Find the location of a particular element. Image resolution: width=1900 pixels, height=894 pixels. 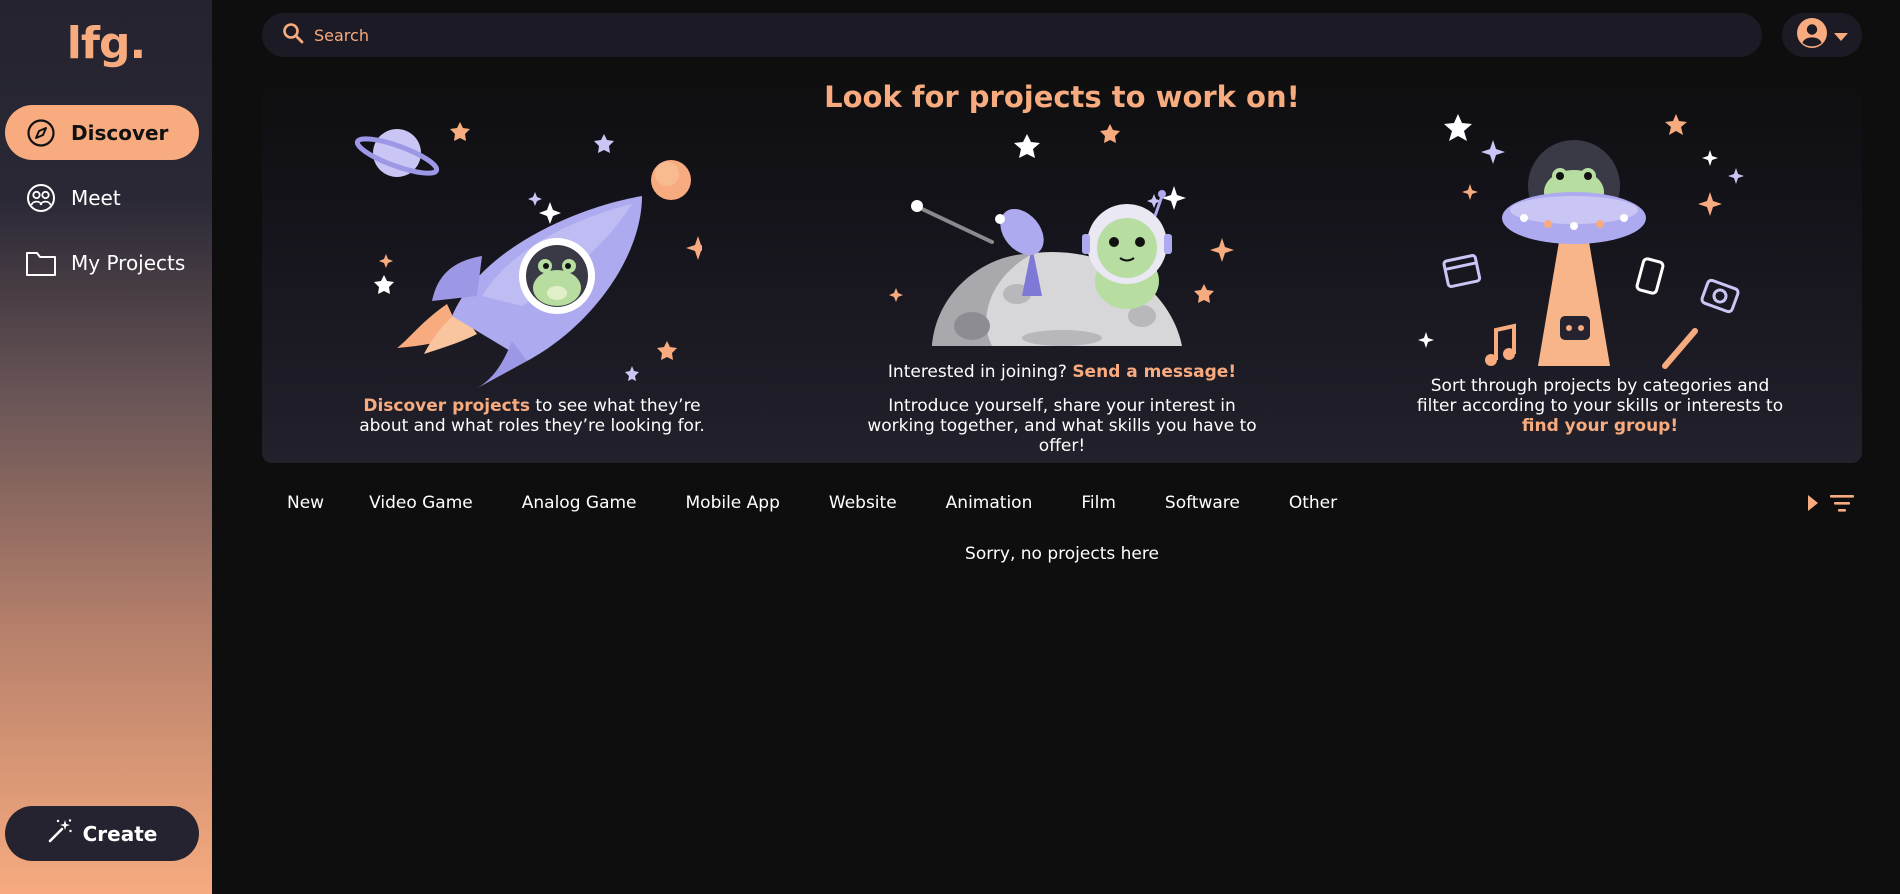

scroll-right-icon is located at coordinates (1812, 505).